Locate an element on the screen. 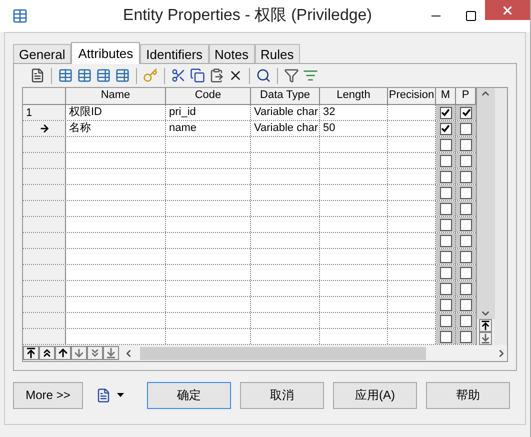 This screenshot has height=437, width=531. dialog-button: 确定 is located at coordinates (189, 395).